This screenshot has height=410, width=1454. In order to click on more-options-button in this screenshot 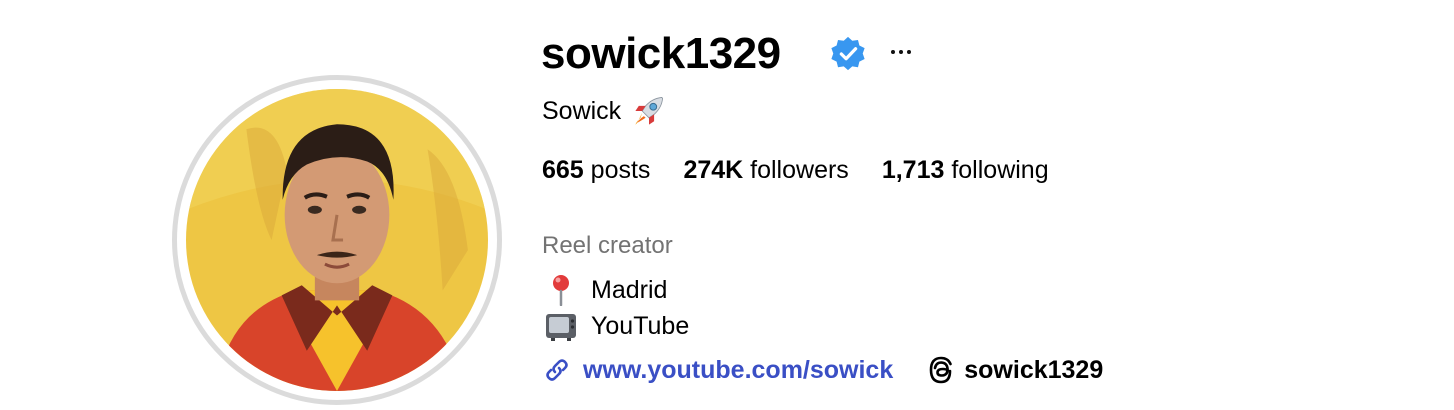, I will do `click(901, 52)`.